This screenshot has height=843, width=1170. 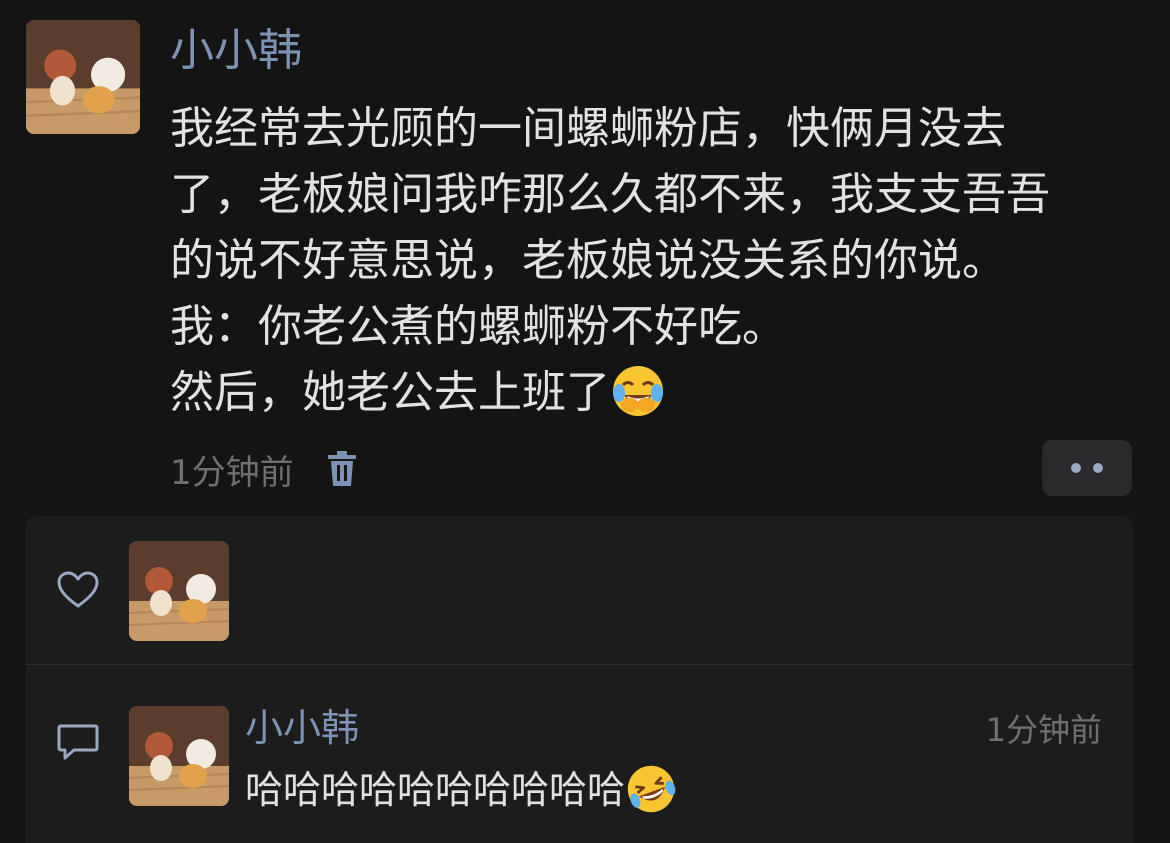 What do you see at coordinates (435, 790) in the screenshot?
I see `comment-text-content: 哈哈哈哈哈哈哈哈哈哈` at bounding box center [435, 790].